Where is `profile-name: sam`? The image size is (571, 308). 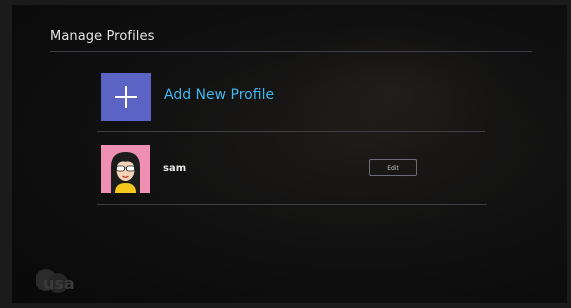 profile-name: sam is located at coordinates (175, 168).